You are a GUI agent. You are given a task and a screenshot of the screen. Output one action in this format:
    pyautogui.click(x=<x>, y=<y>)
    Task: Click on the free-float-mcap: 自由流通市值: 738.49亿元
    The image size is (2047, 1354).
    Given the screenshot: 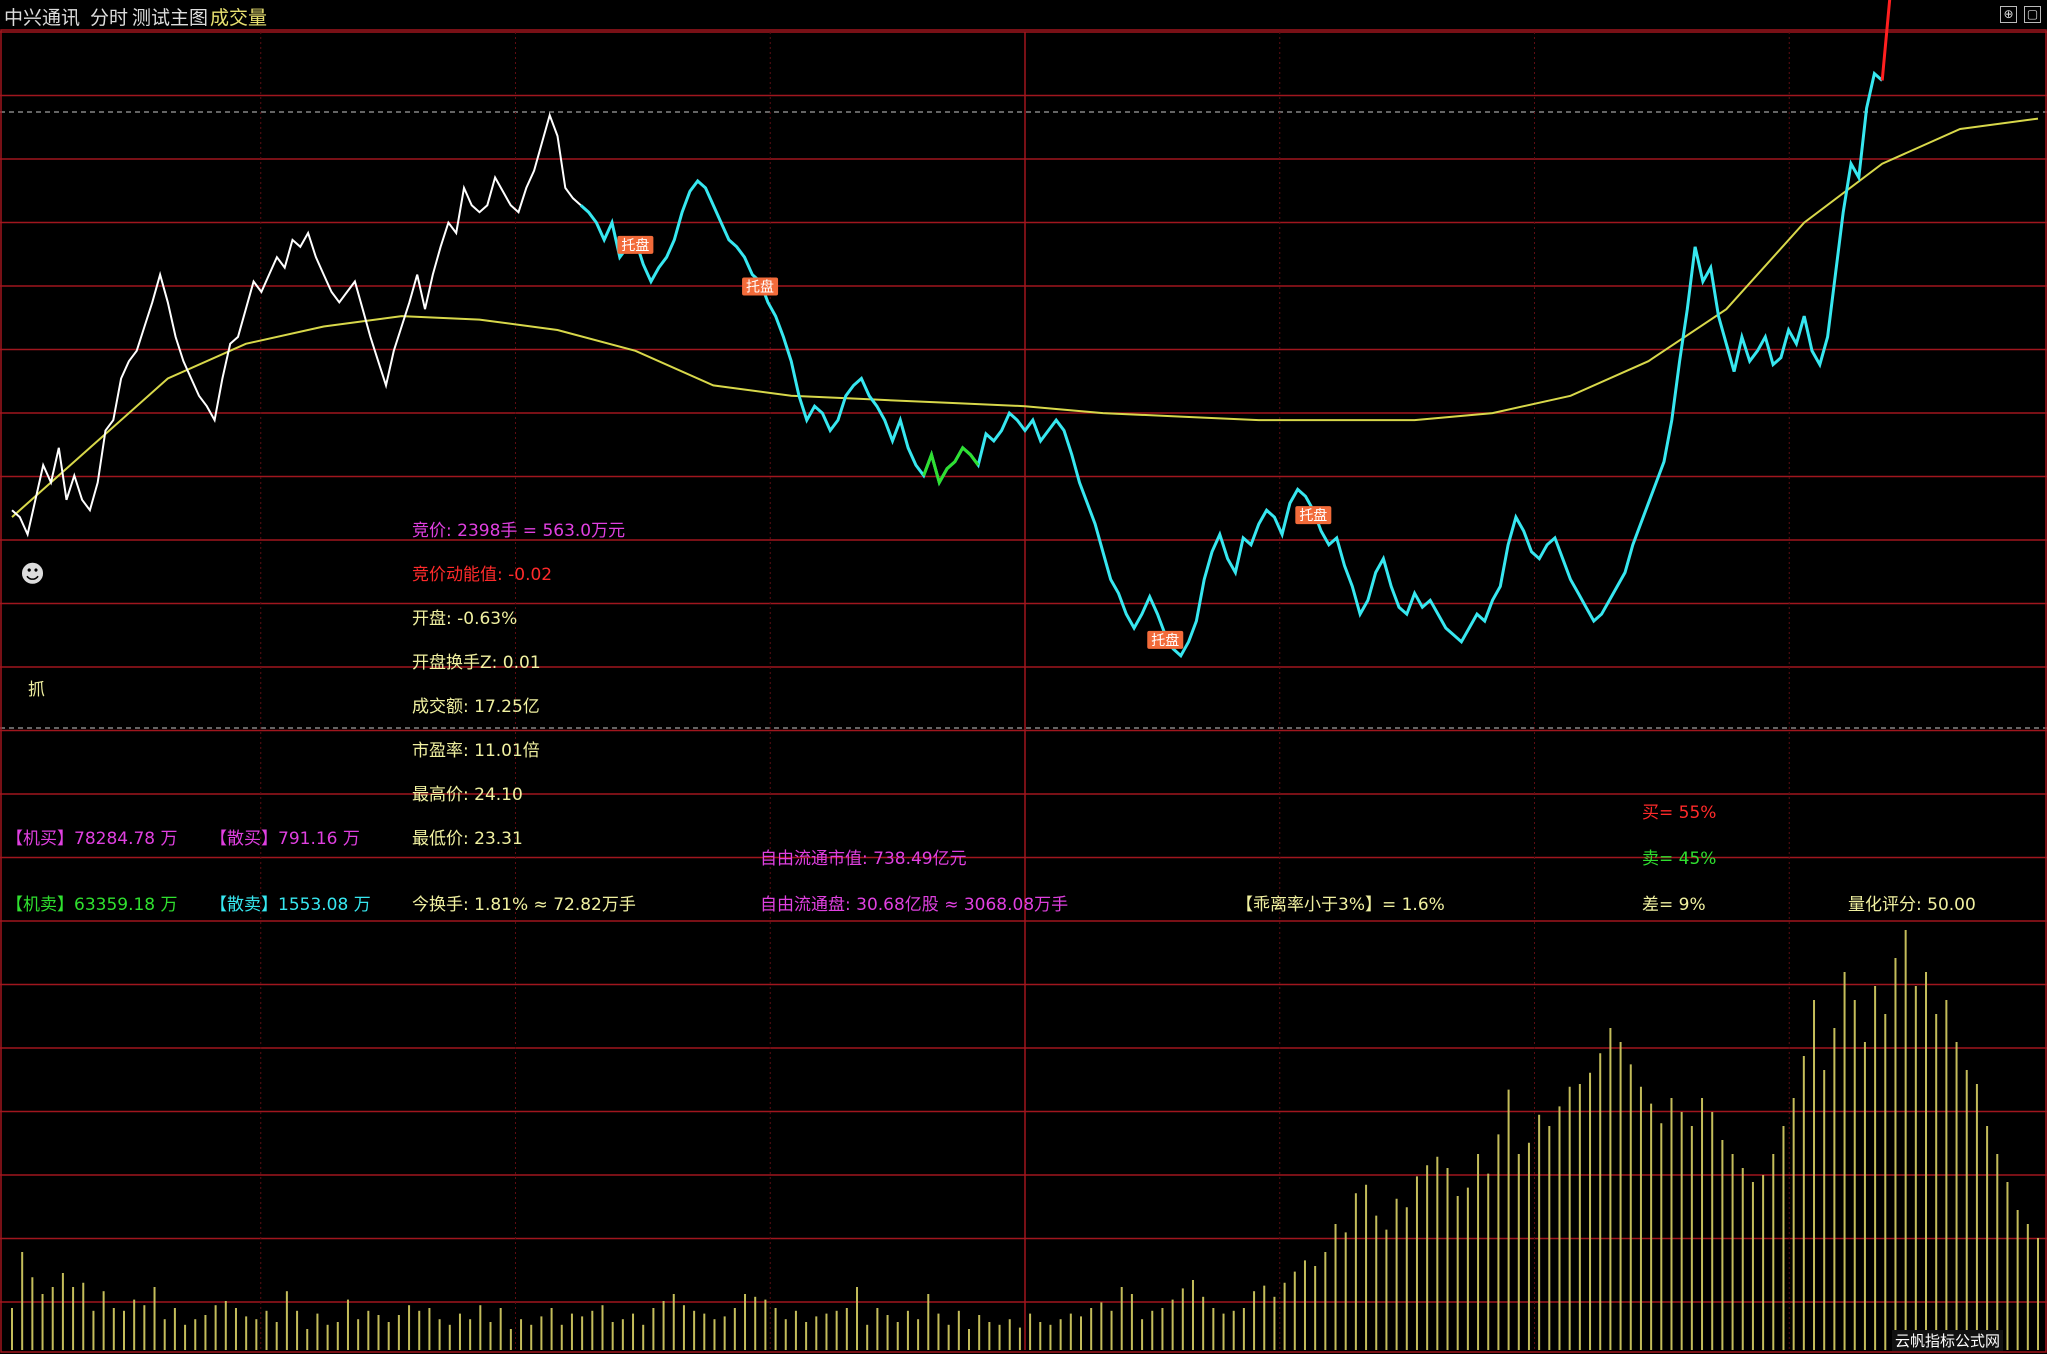 What is the action you would take?
    pyautogui.click(x=863, y=859)
    